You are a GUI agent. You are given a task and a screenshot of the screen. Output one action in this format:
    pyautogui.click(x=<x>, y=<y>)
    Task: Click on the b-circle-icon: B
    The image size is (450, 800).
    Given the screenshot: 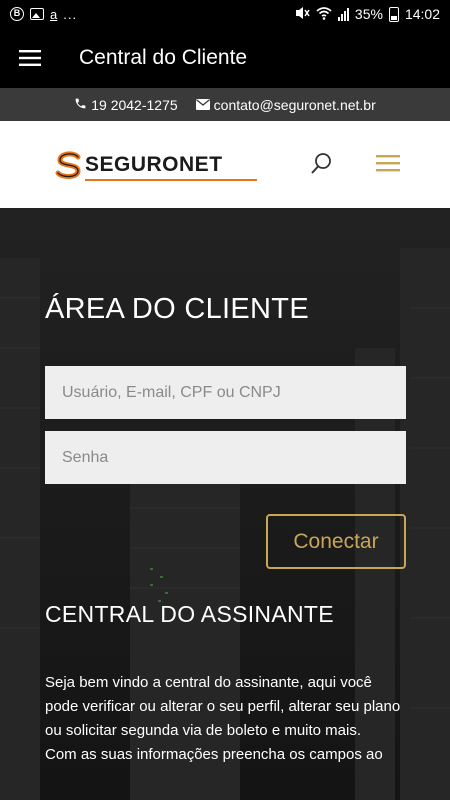 What is the action you would take?
    pyautogui.click(x=17, y=14)
    